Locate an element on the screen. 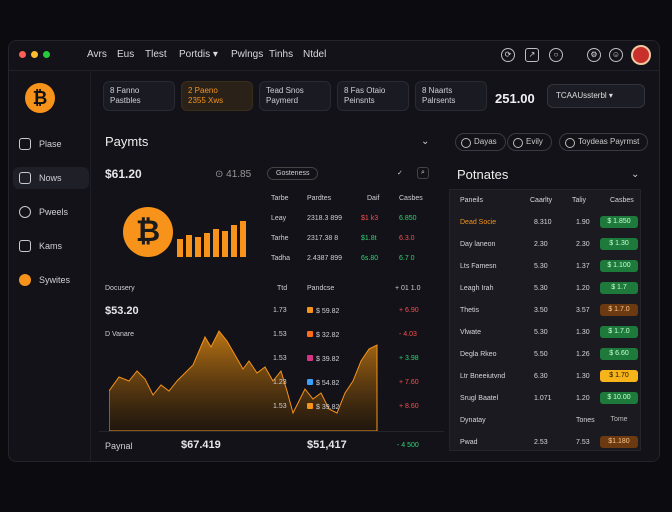  table-cell: $1.8t is located at coordinates (369, 238).